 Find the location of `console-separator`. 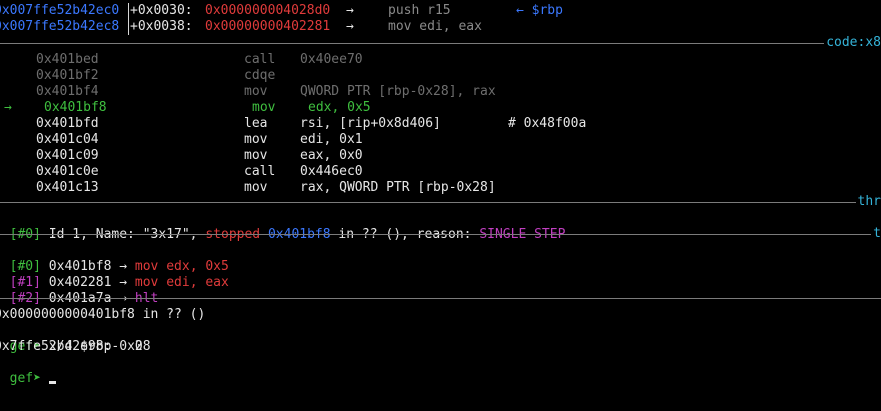

console-separator is located at coordinates (440, 298).